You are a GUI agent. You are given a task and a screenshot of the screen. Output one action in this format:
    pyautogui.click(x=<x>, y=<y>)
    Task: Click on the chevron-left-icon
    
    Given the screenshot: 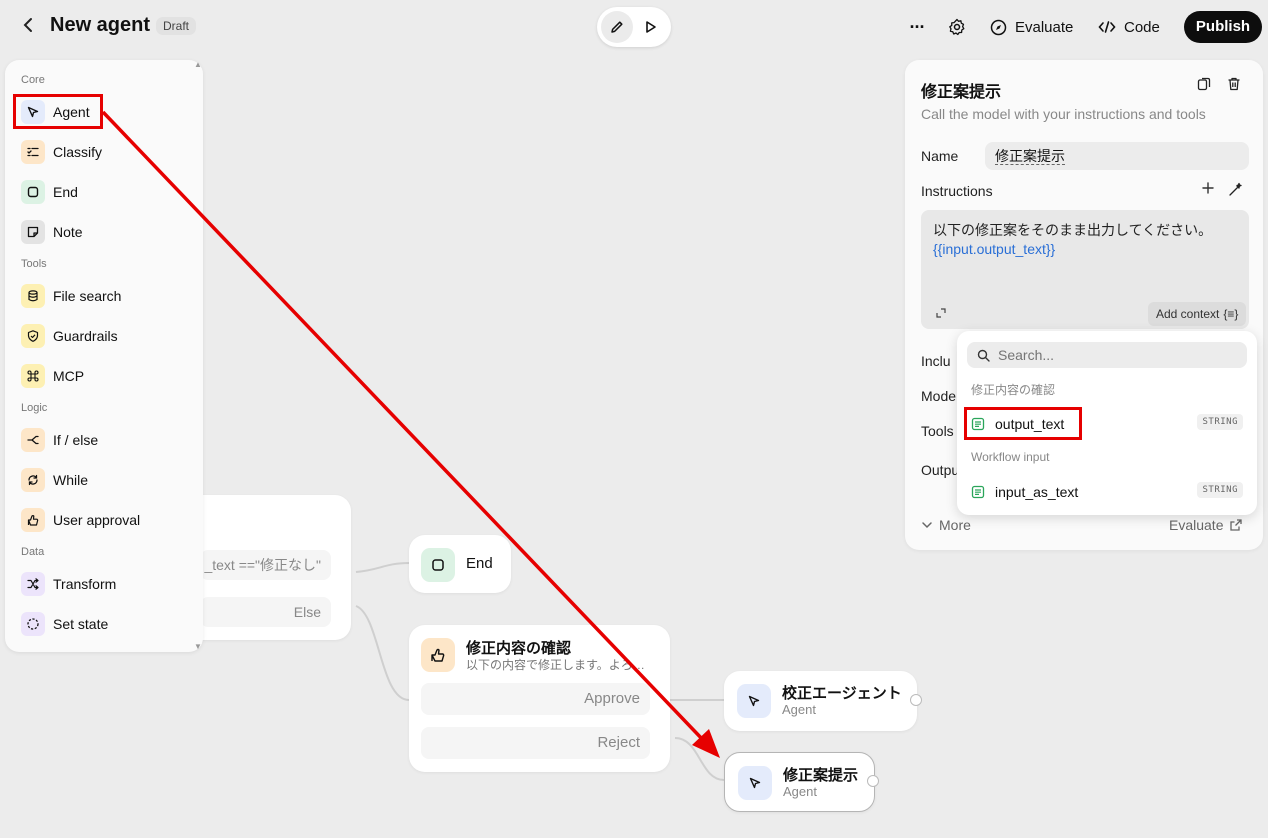 What is the action you would take?
    pyautogui.click(x=27, y=25)
    